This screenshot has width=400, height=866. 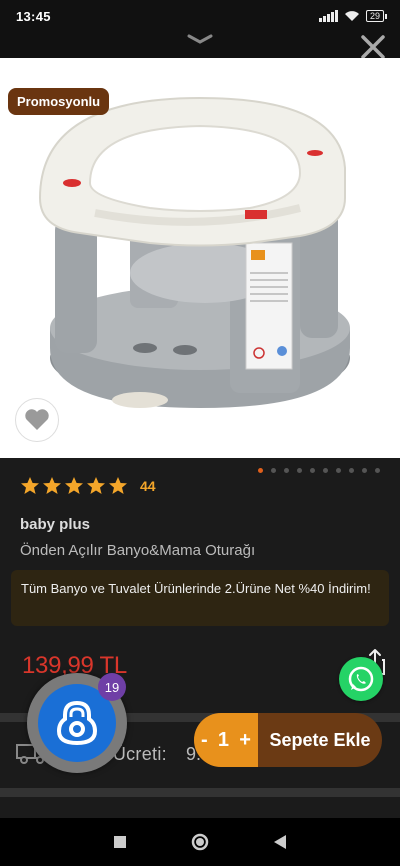 I want to click on recent-apps-button, so click(x=120, y=842).